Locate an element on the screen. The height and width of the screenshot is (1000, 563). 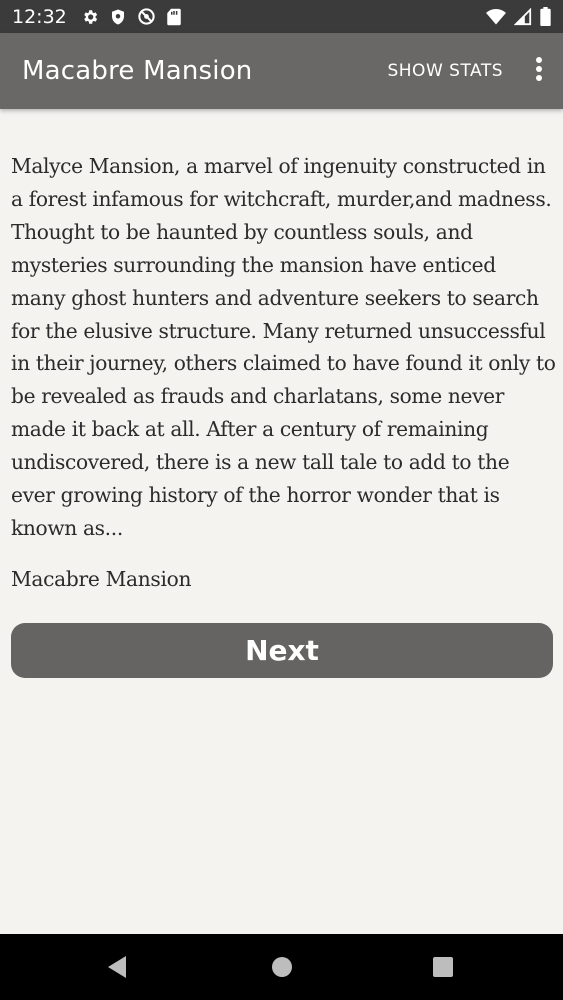
home-circle-icon is located at coordinates (282, 969).